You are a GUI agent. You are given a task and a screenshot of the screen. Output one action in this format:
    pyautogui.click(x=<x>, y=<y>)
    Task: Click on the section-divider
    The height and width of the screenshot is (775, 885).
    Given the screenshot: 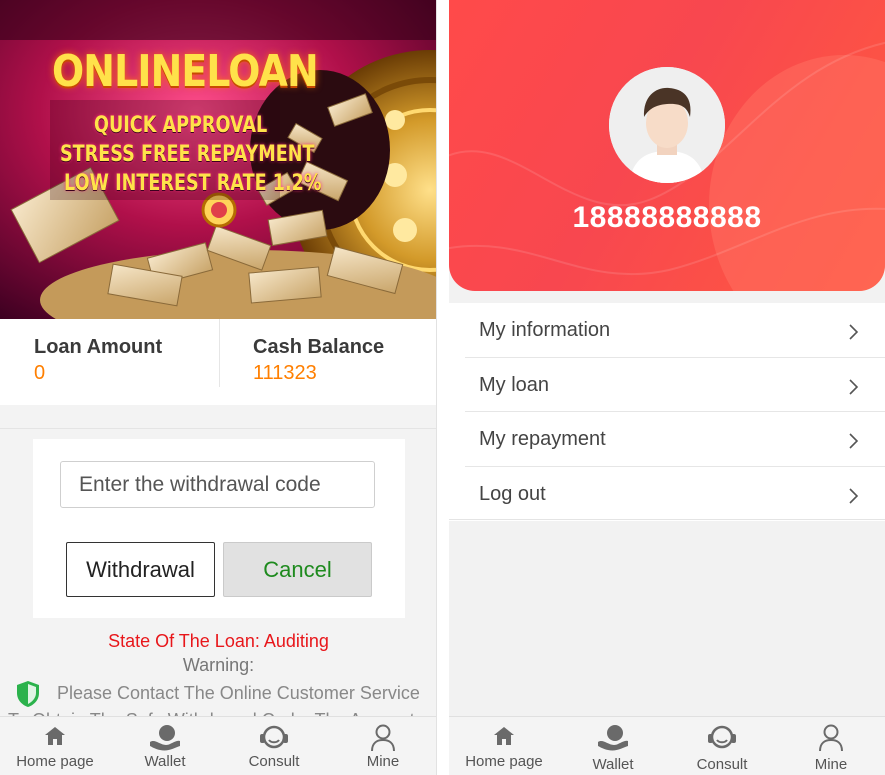 What is the action you would take?
    pyautogui.click(x=218, y=428)
    